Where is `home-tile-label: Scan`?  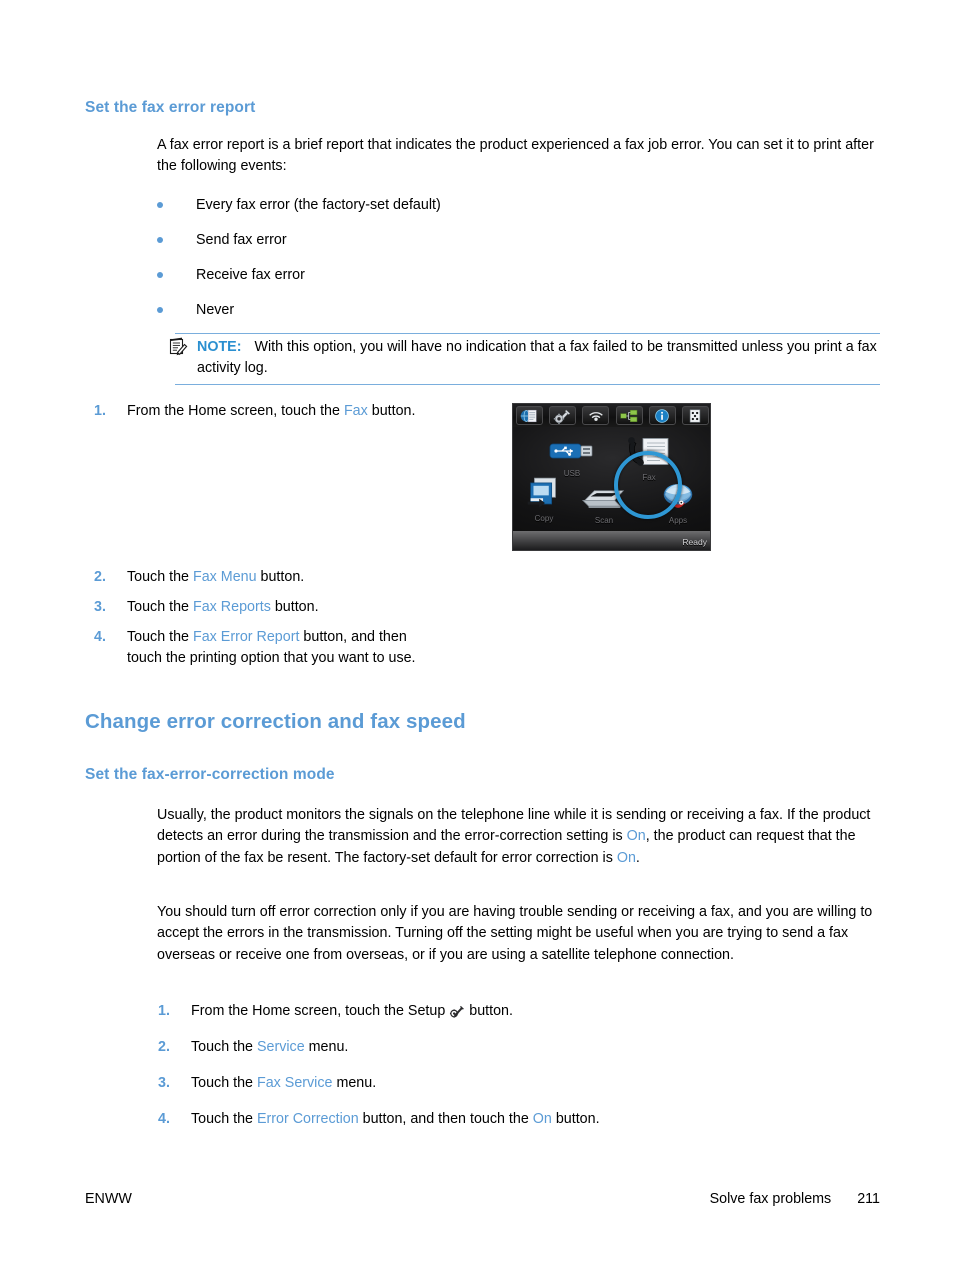 home-tile-label: Scan is located at coordinates (604, 520).